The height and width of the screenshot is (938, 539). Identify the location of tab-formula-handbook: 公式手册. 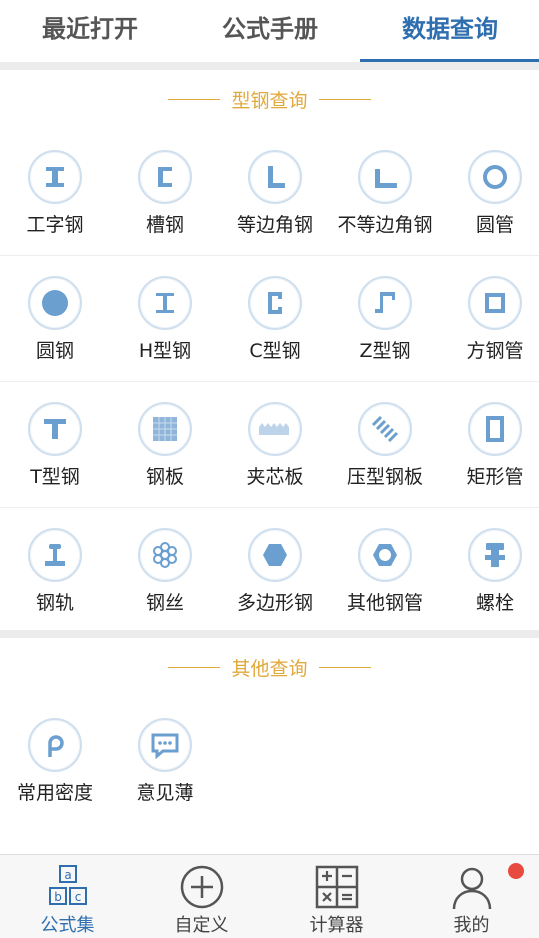
(270, 31).